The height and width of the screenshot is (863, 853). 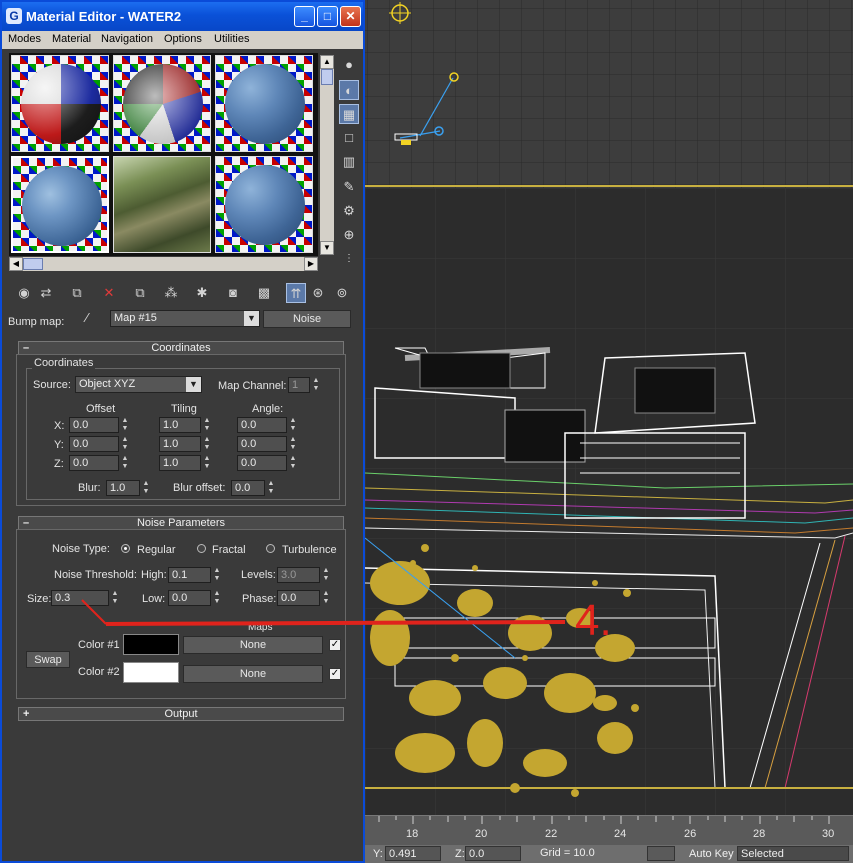 I want to click on annotation-step-label: 4., so click(x=593, y=620).